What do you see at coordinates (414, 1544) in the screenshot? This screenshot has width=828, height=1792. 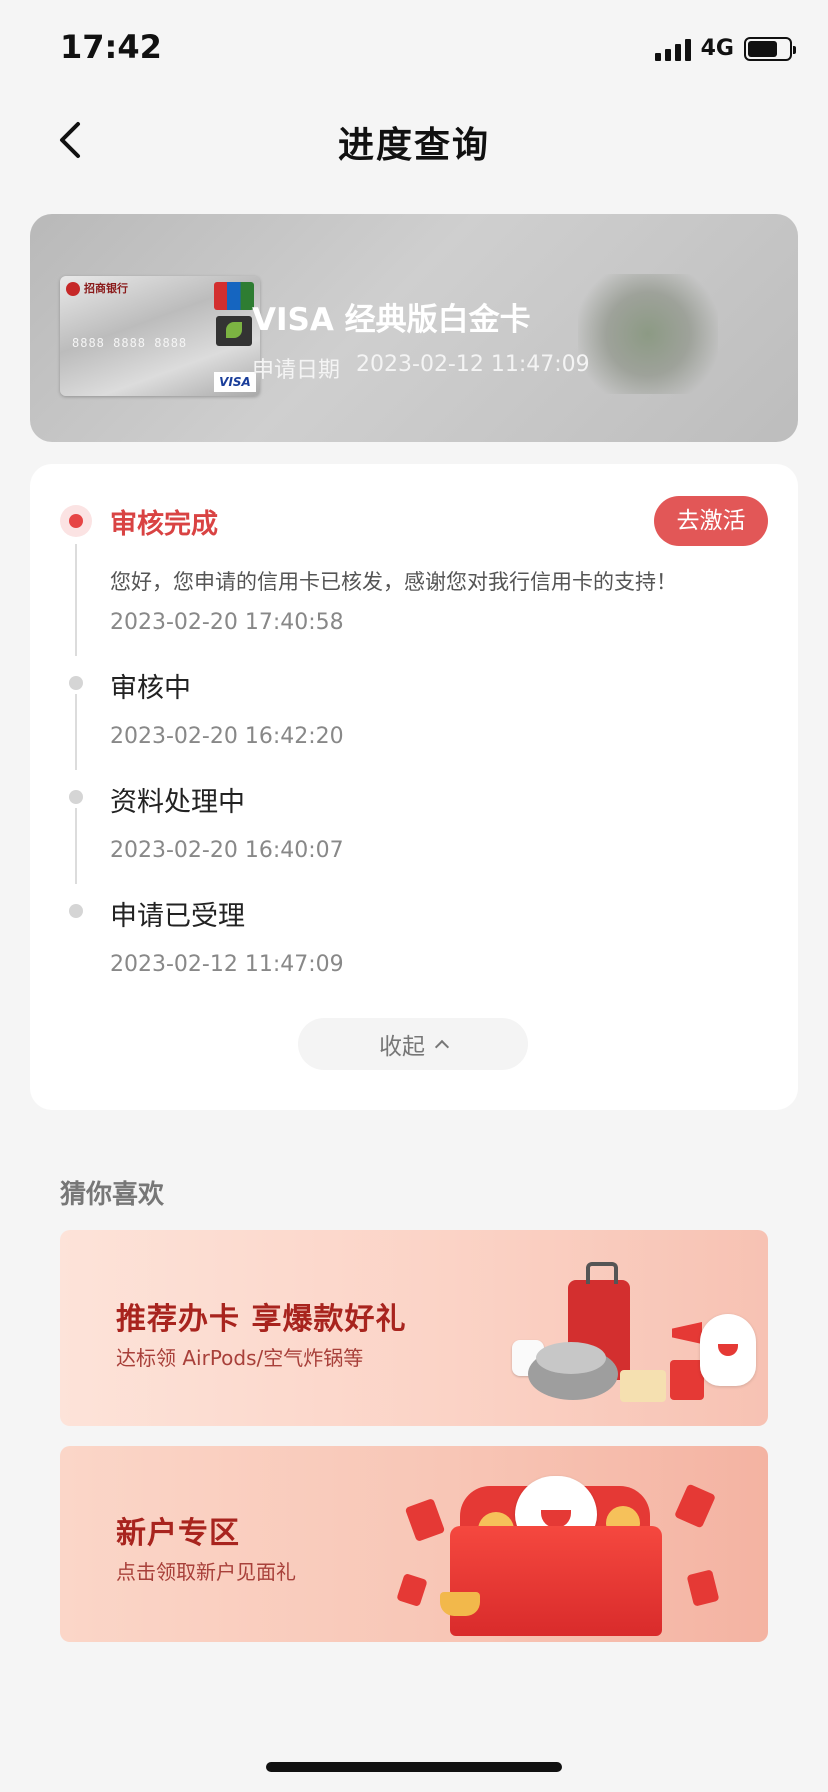 I see `promo-banner-new-customer: 新户专区 点击领取新户见面礼` at bounding box center [414, 1544].